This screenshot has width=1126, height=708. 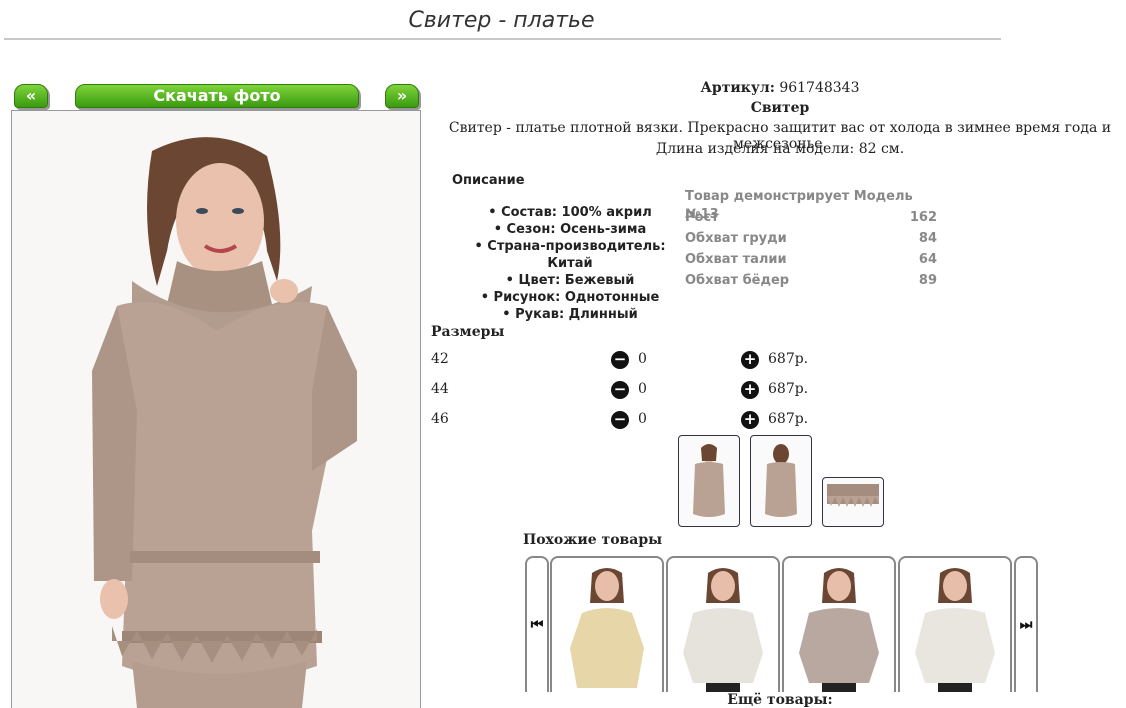 I want to click on thumbnail-front, so click(x=709, y=481).